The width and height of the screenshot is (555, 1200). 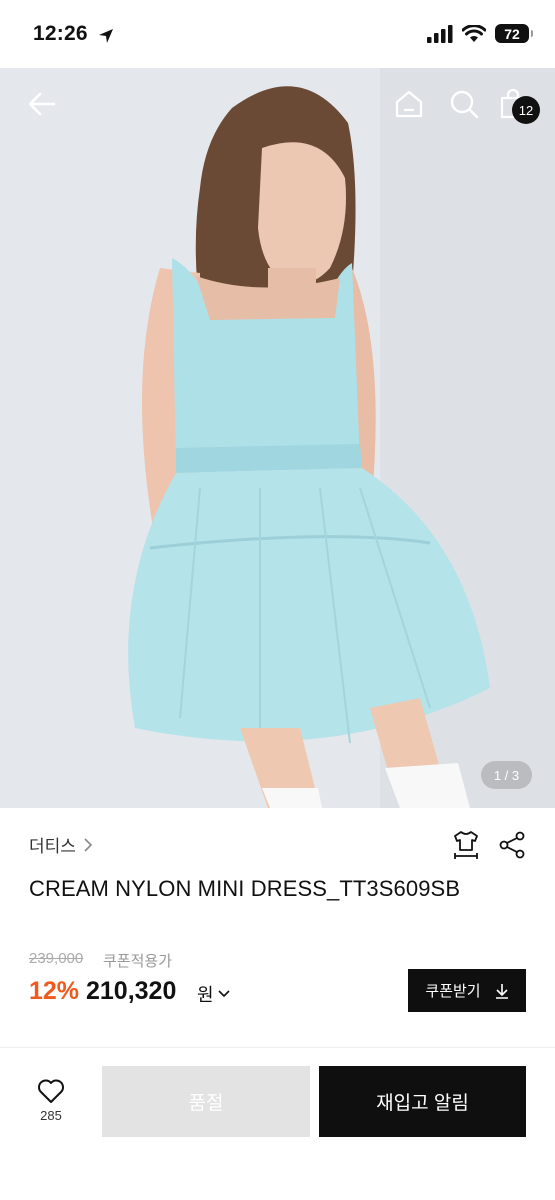 What do you see at coordinates (206, 1101) in the screenshot?
I see `soldout-button: 품절` at bounding box center [206, 1101].